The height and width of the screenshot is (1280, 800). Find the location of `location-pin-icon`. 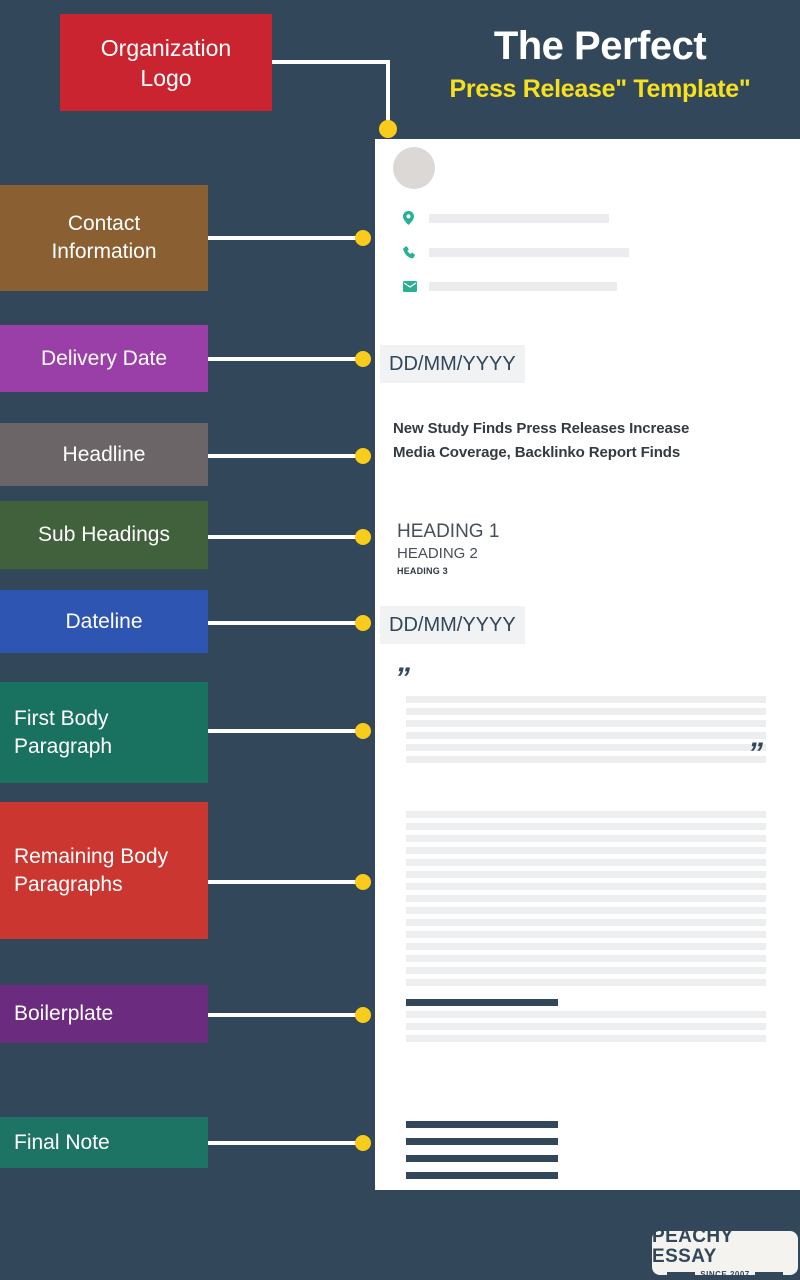

location-pin-icon is located at coordinates (416, 218).